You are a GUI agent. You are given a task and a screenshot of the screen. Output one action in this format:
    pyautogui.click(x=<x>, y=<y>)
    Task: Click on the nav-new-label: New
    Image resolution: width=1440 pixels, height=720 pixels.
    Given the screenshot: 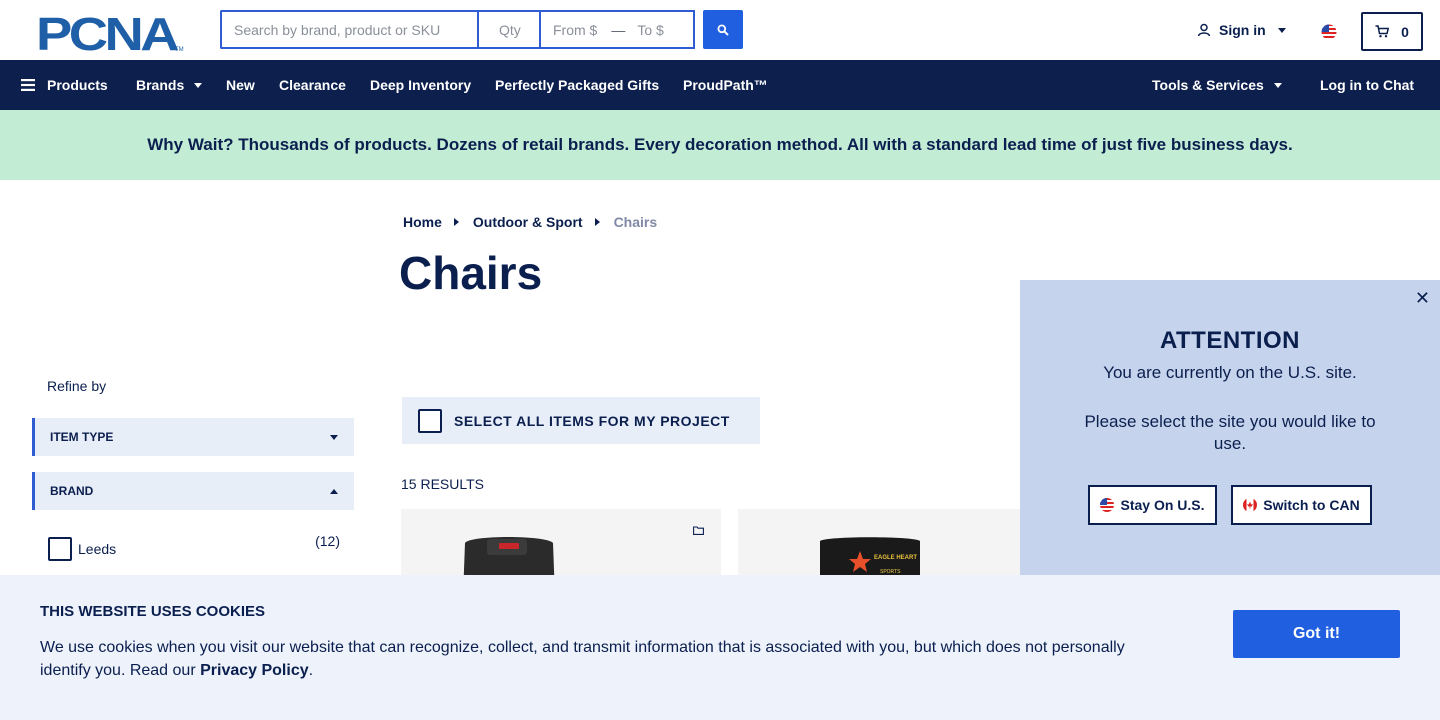 What is the action you would take?
    pyautogui.click(x=240, y=85)
    